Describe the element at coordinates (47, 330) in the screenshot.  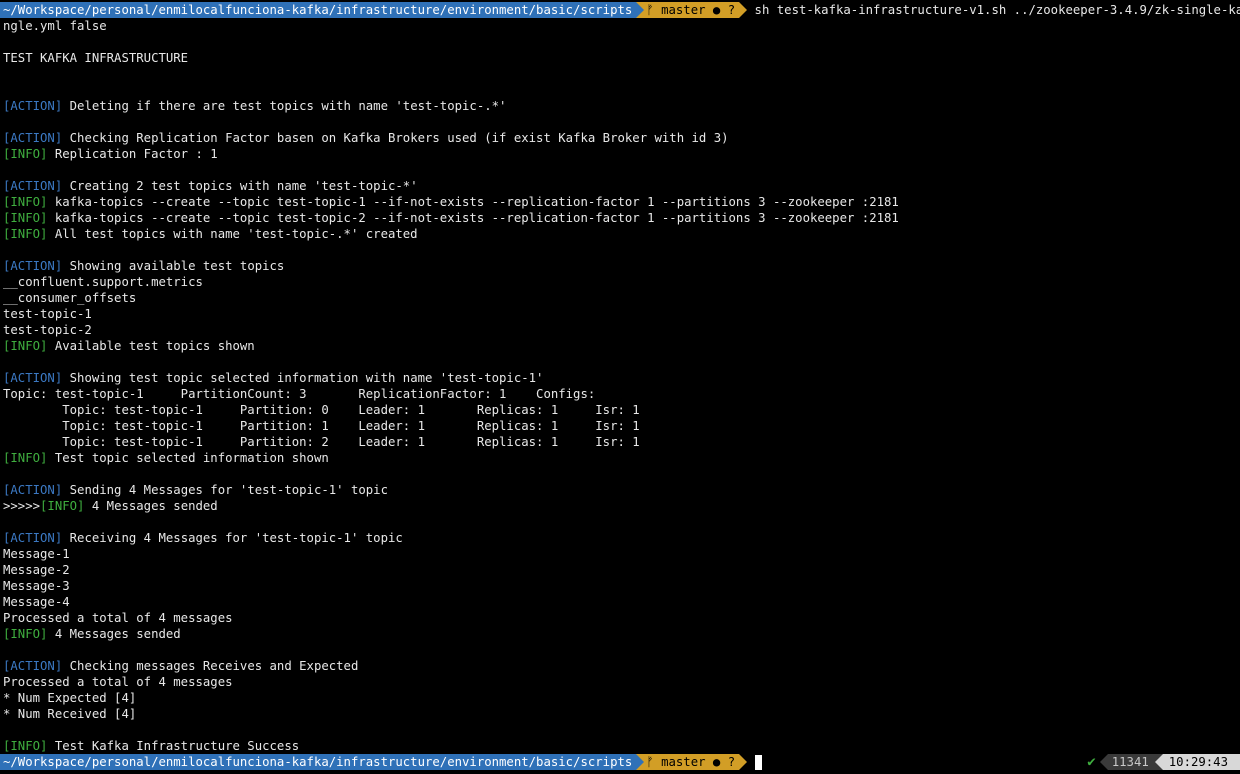
I see `line-text: test-topic-2` at that location.